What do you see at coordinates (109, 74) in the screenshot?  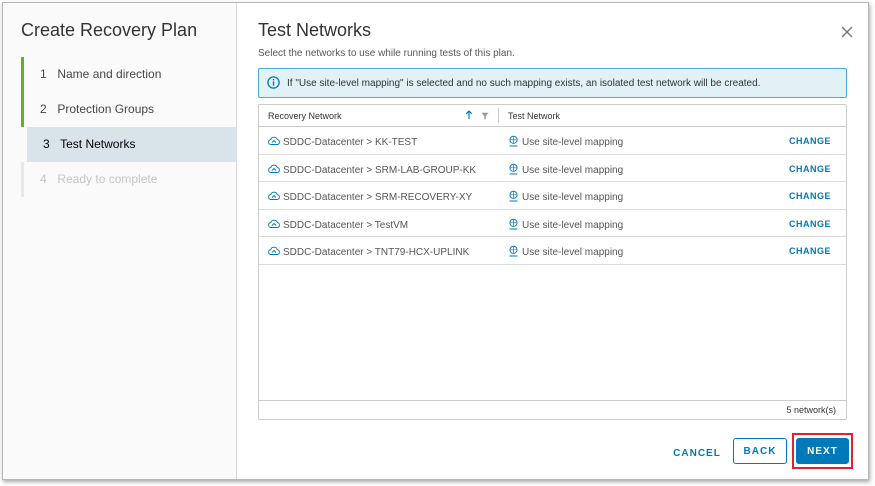 I see `step-label: Name and direction` at bounding box center [109, 74].